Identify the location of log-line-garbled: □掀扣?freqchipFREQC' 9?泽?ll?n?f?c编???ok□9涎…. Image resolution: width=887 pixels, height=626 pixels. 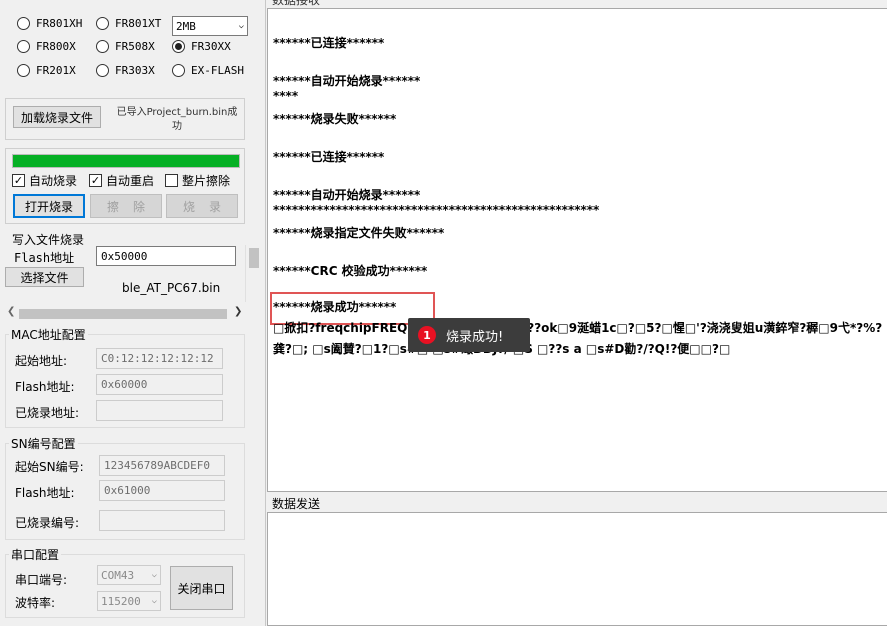
(578, 328).